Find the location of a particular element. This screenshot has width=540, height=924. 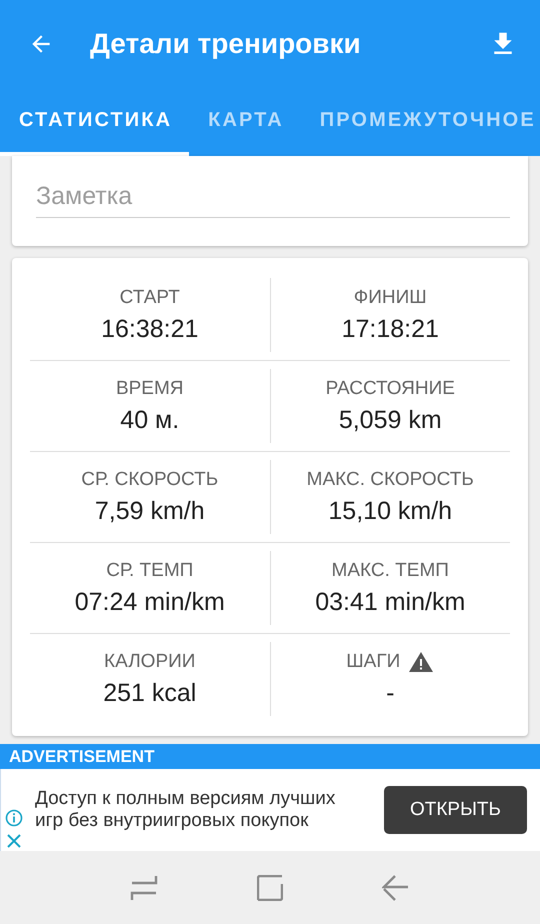

ad-label: ADVERTISEMENT is located at coordinates (81, 756).